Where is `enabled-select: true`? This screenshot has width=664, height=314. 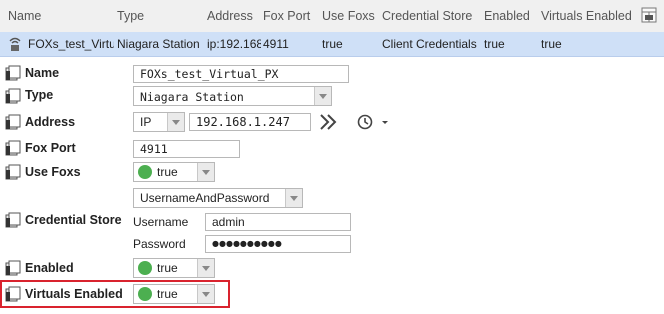 enabled-select: true is located at coordinates (174, 268).